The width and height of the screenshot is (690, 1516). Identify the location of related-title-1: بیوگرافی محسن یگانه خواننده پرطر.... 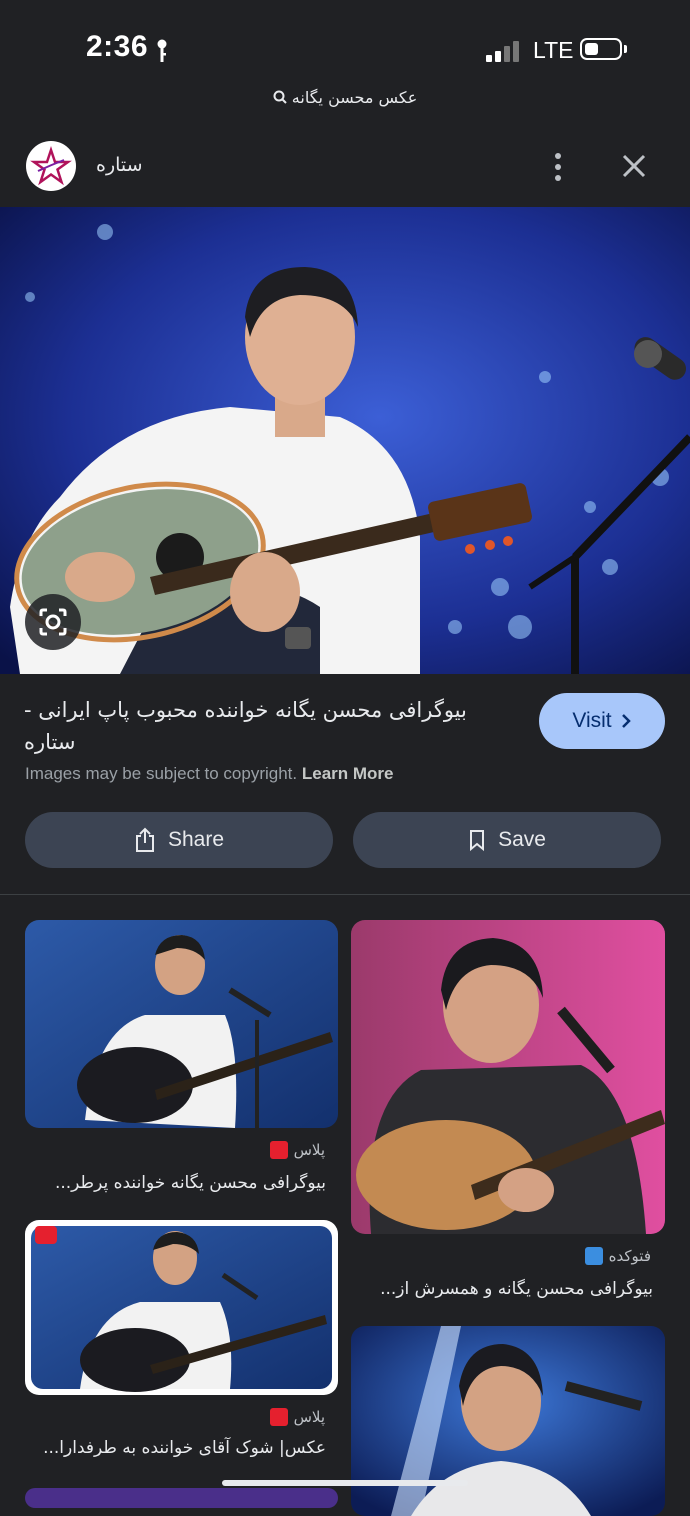
(190, 1183).